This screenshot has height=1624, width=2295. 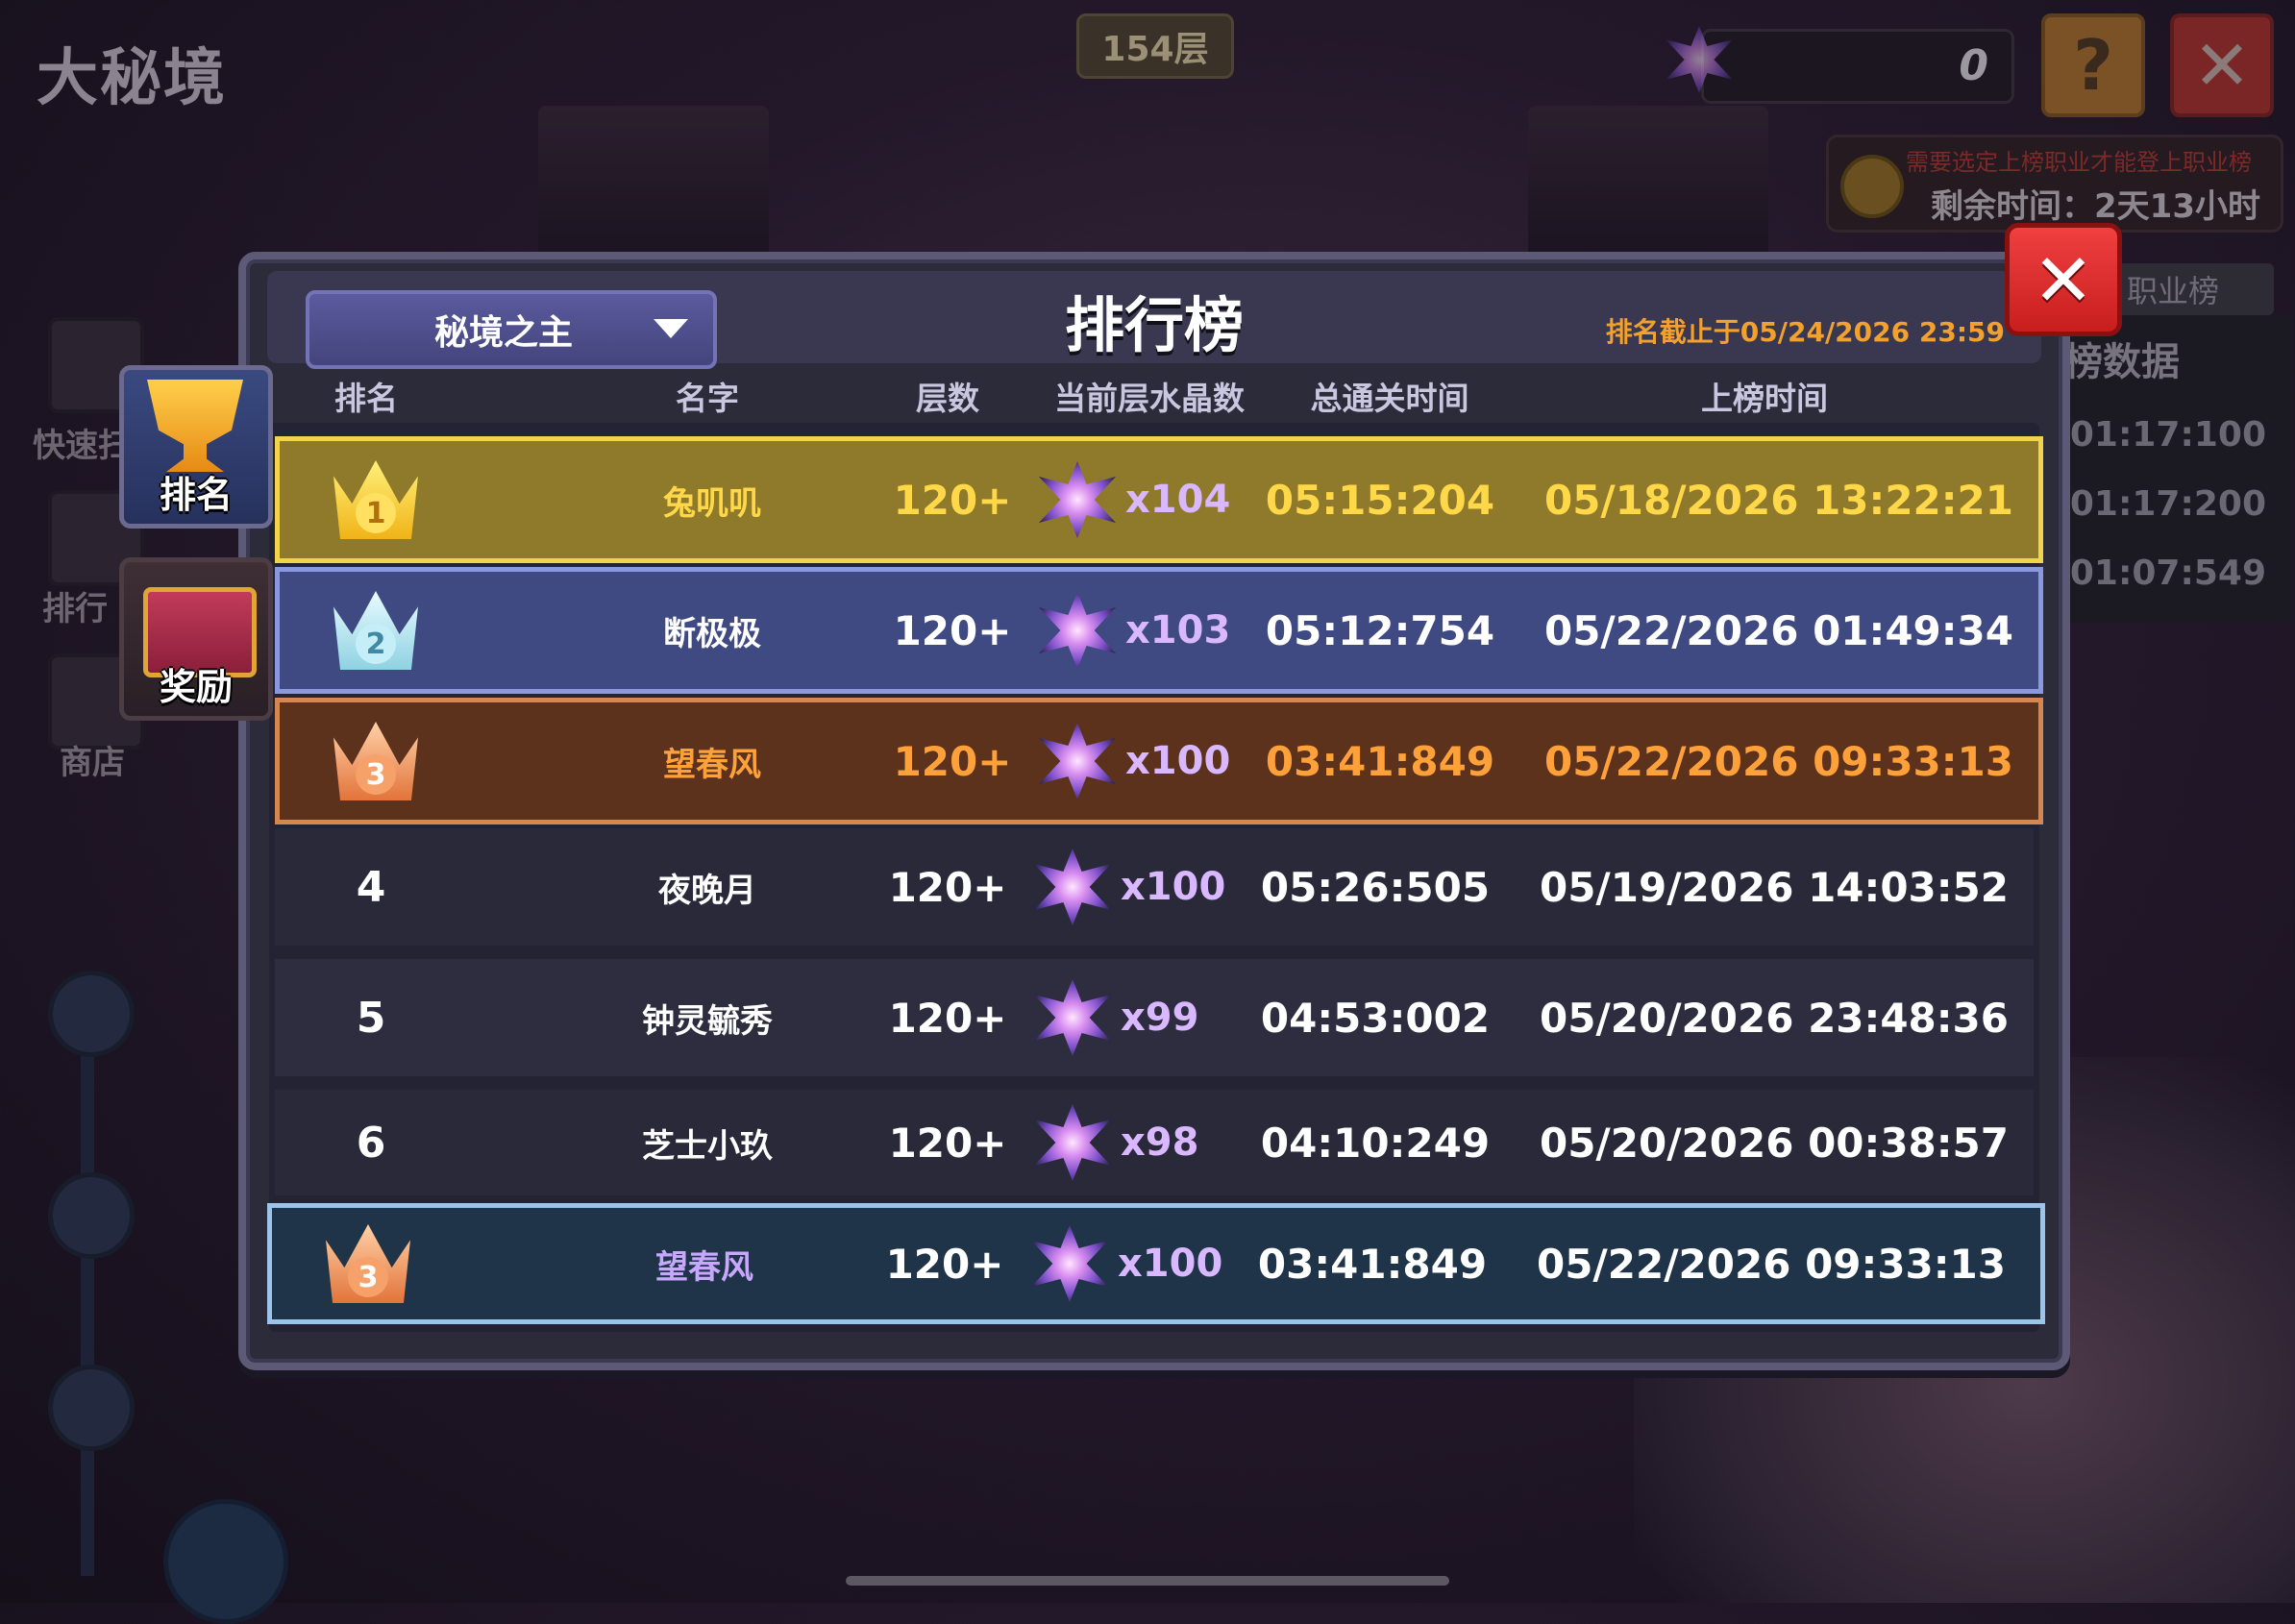 What do you see at coordinates (1160, 1018) in the screenshot?
I see `crystal-count: x99` at bounding box center [1160, 1018].